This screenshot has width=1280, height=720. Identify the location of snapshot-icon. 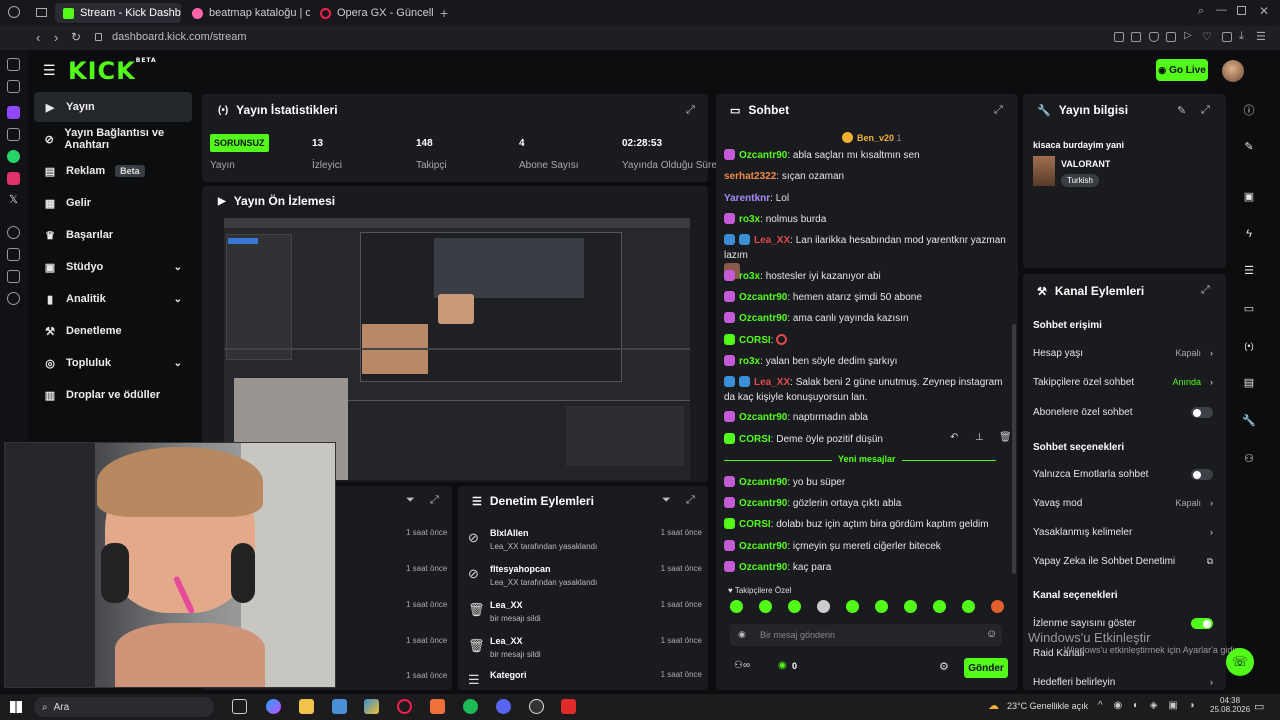
(1119, 37).